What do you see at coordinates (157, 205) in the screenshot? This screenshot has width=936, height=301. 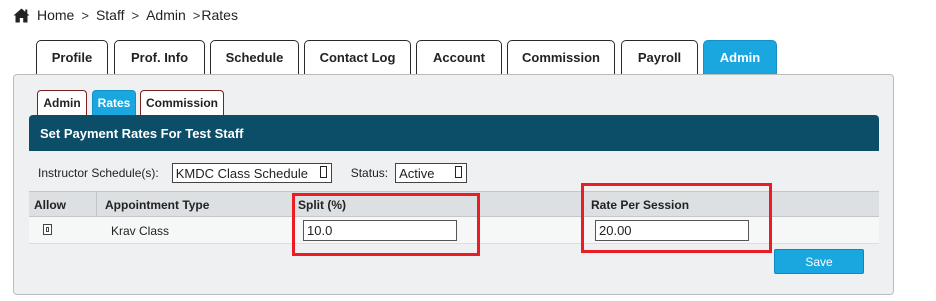 I see `col-type-header: Appointment Type` at bounding box center [157, 205].